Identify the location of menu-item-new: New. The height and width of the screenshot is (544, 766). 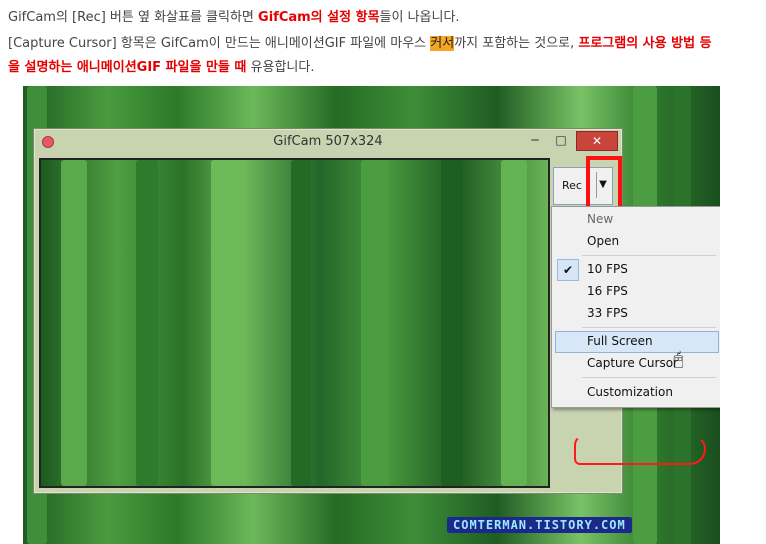
(600, 219).